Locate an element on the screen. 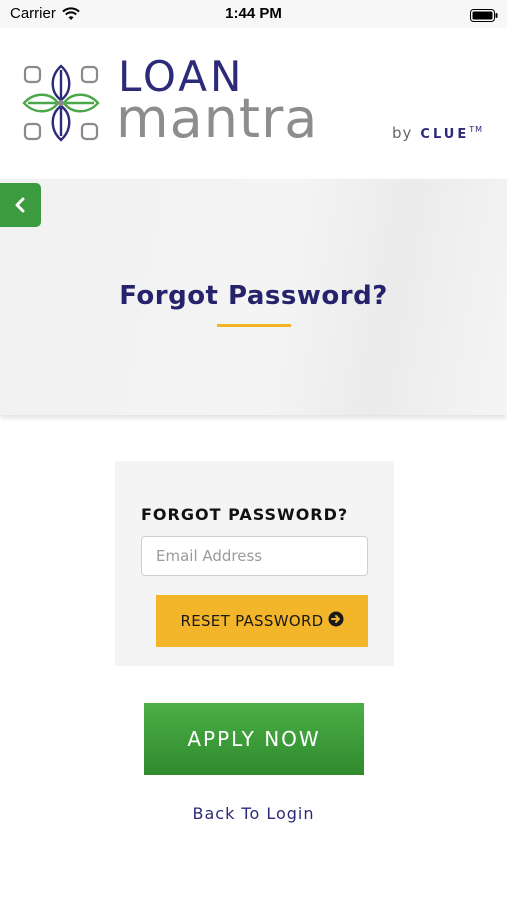  trademark-mark: TM is located at coordinates (476, 129).